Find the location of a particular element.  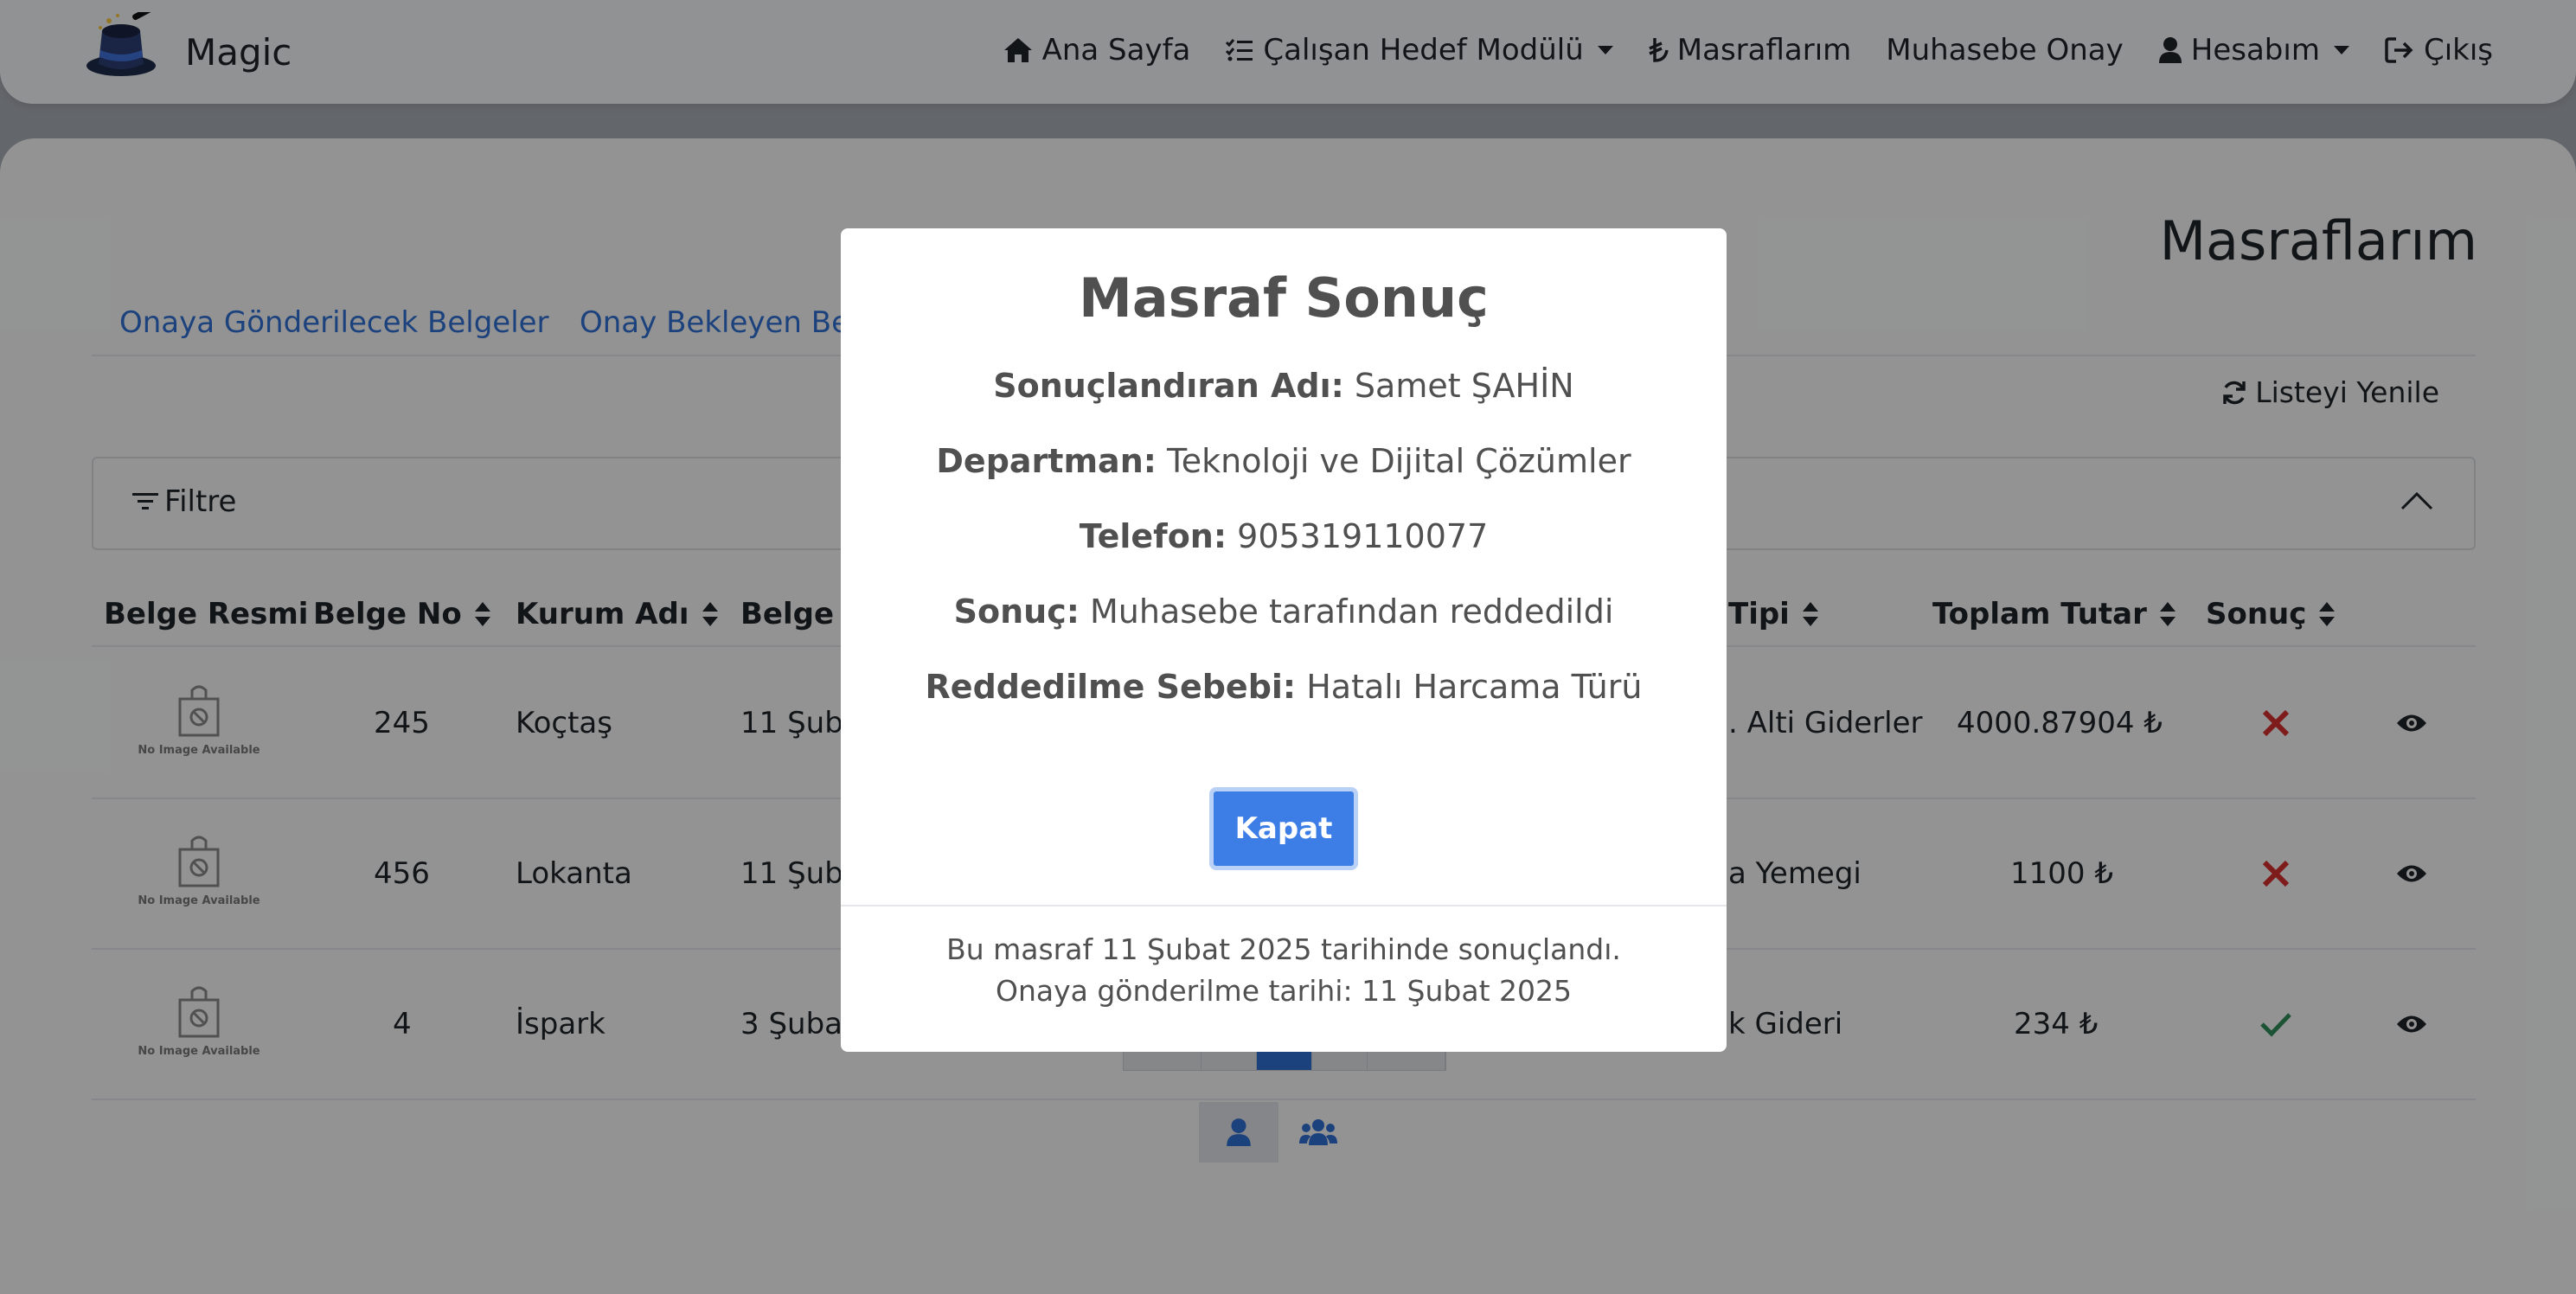

modal-line-result: Sonuç: Muhasebe tarafından reddedildi is located at coordinates (1284, 612).